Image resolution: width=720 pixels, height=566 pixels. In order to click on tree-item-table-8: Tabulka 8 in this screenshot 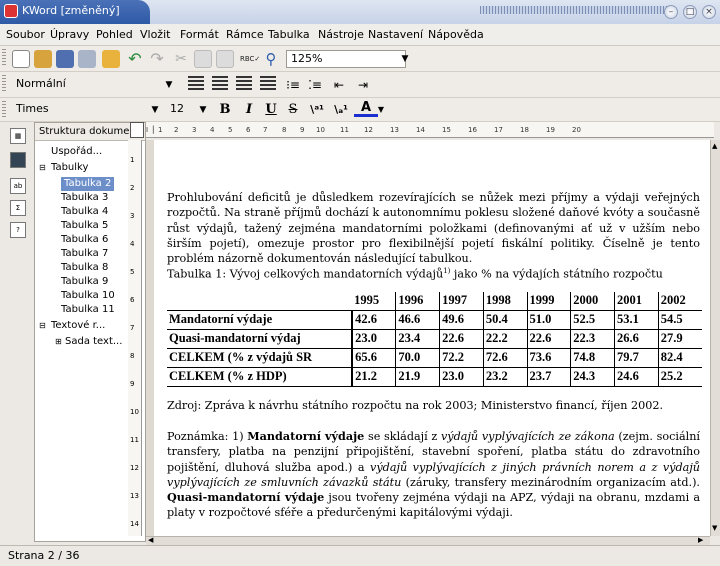, I will do `click(84, 268)`.